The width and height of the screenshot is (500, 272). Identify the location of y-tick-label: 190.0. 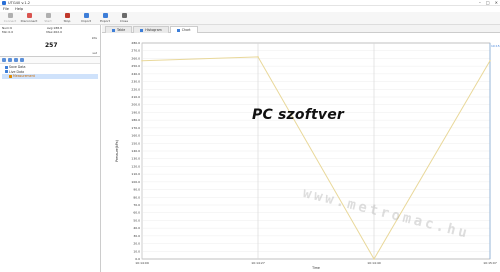
(135, 112).